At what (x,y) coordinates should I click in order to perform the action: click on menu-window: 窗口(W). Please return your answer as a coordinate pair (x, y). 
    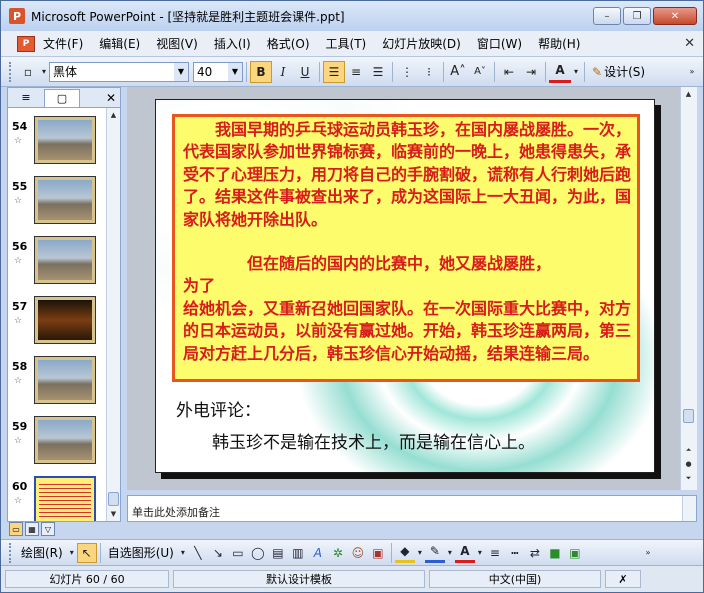
    Looking at the image, I should click on (499, 43).